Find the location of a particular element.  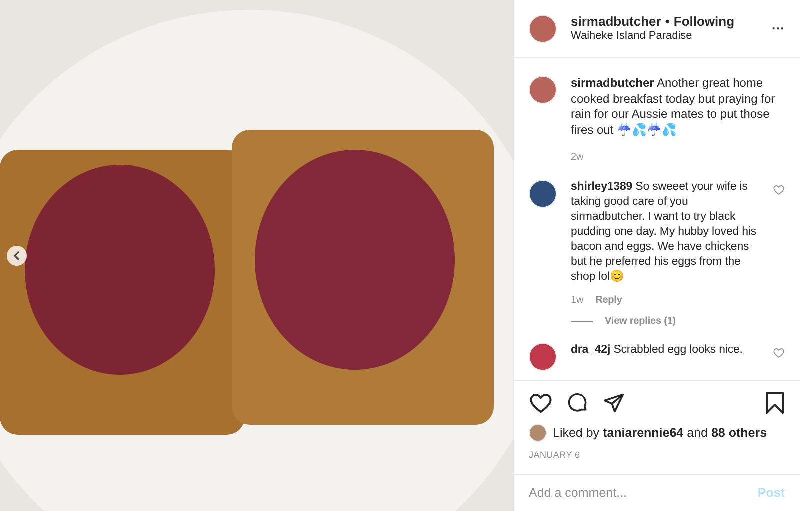

post-date: JANUARY 6 is located at coordinates (555, 455).